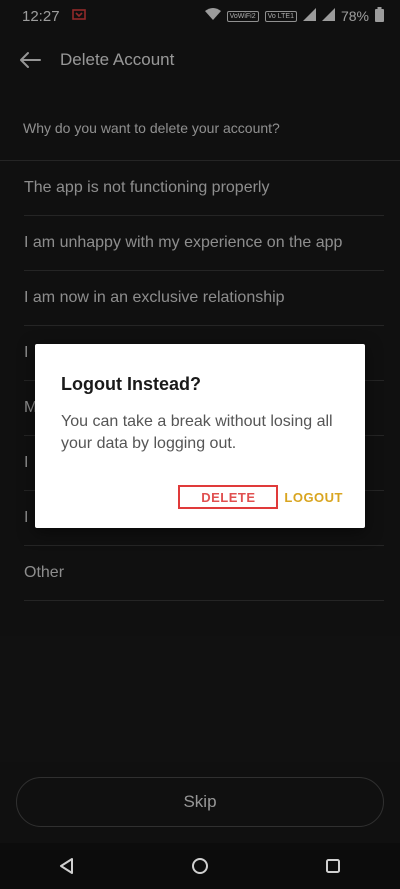 This screenshot has height=889, width=400. I want to click on dialog-actions: DELETE LOGOUT, so click(200, 497).